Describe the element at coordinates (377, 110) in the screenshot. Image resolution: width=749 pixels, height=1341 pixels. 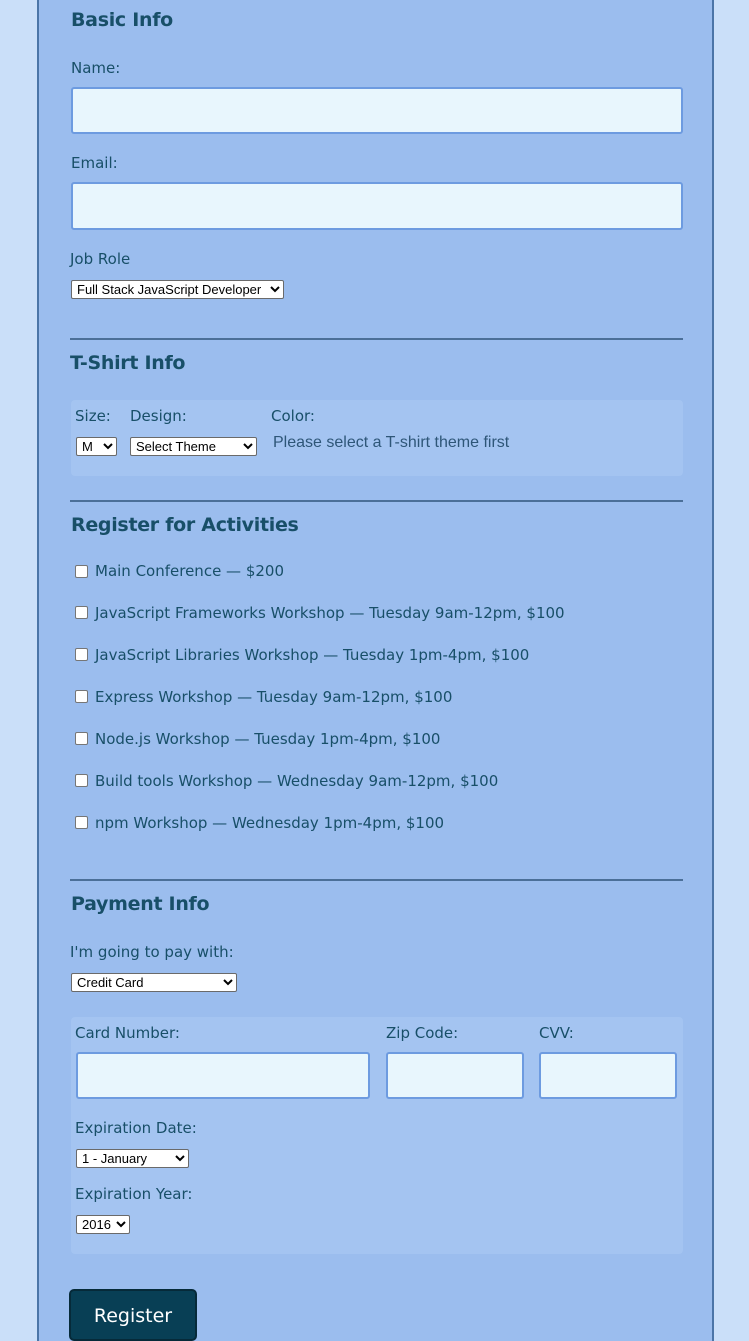
I see `name-input` at that location.